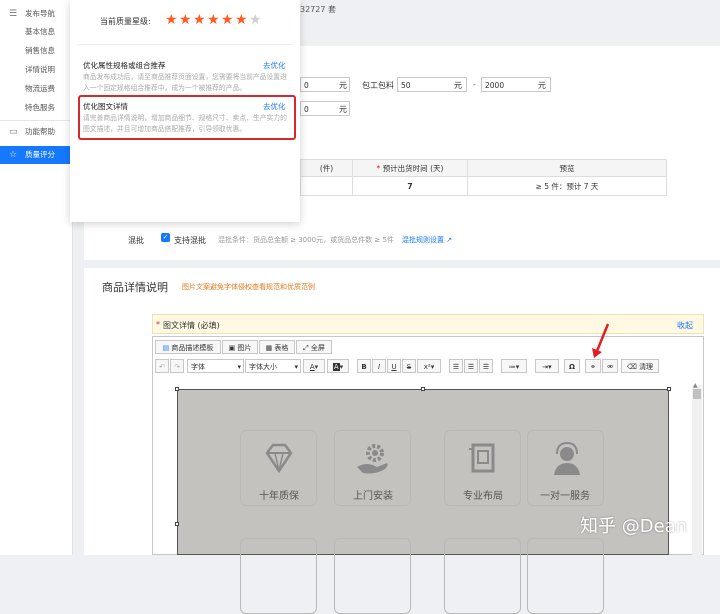  What do you see at coordinates (427, 240) in the screenshot?
I see `mix-rules-link: 混批规则设置 ↗` at bounding box center [427, 240].